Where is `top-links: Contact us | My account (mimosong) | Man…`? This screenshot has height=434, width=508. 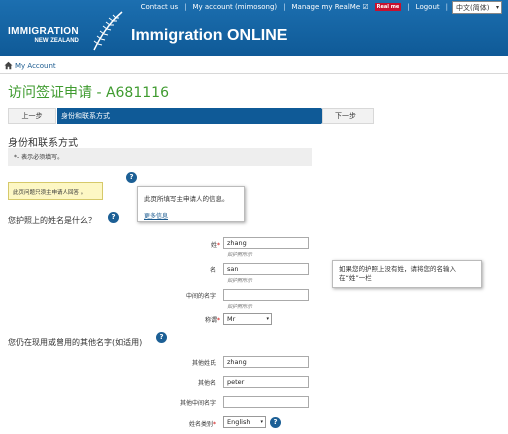 top-links: Contact us | My account (mimosong) | Man… is located at coordinates (294, 7).